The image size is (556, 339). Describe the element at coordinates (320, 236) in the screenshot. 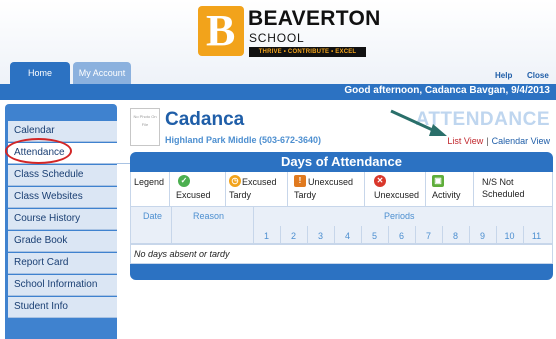

I see `period-number: 3` at that location.